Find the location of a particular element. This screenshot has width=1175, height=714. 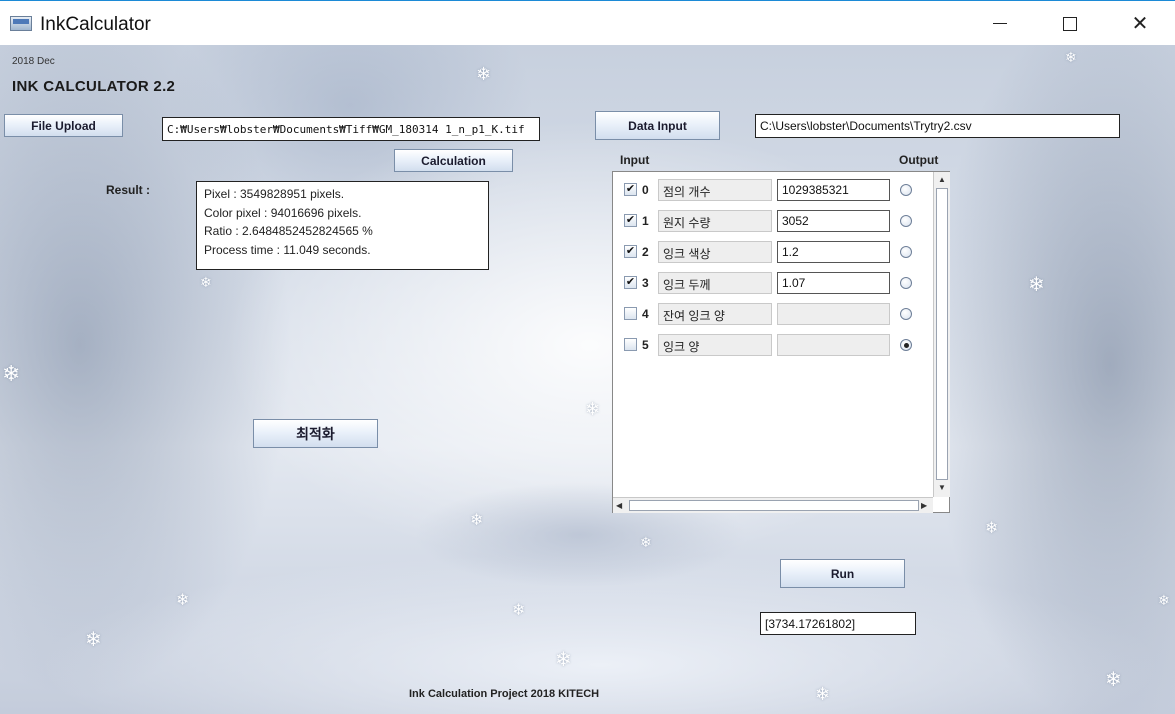

horizontal-scroll-thumb is located at coordinates (774, 505).